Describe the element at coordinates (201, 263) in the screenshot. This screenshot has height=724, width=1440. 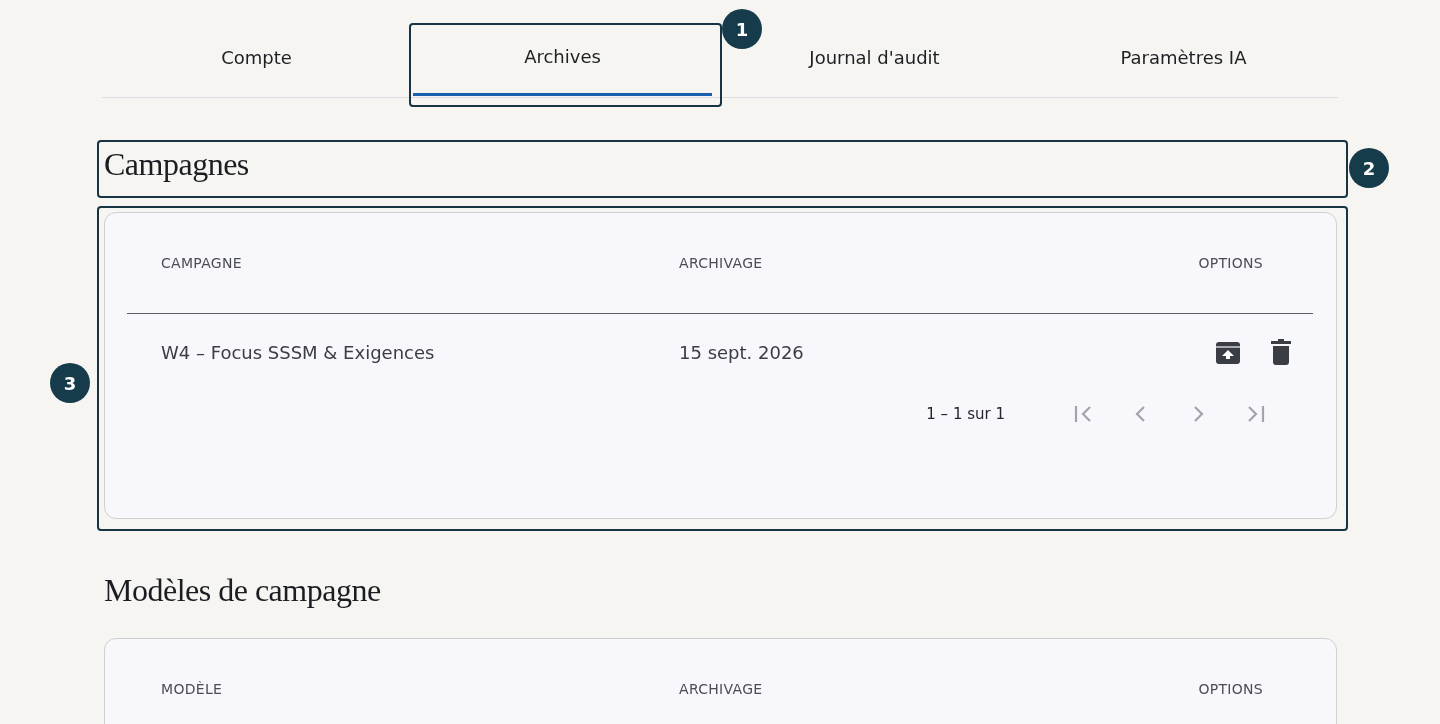
I see `column-header: CAMPAGNE` at that location.